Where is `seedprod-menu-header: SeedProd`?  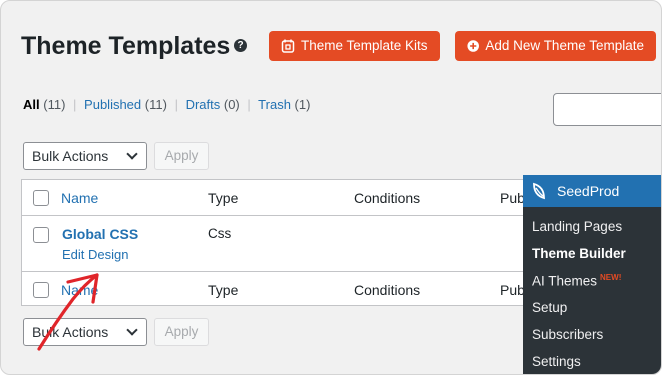
seedprod-menu-header: SeedProd is located at coordinates (592, 191).